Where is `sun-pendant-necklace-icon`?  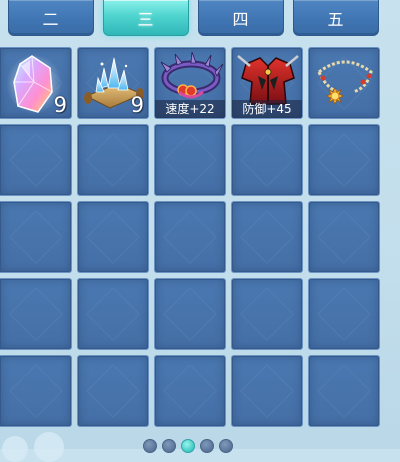 sun-pendant-necklace-icon is located at coordinates (345, 82).